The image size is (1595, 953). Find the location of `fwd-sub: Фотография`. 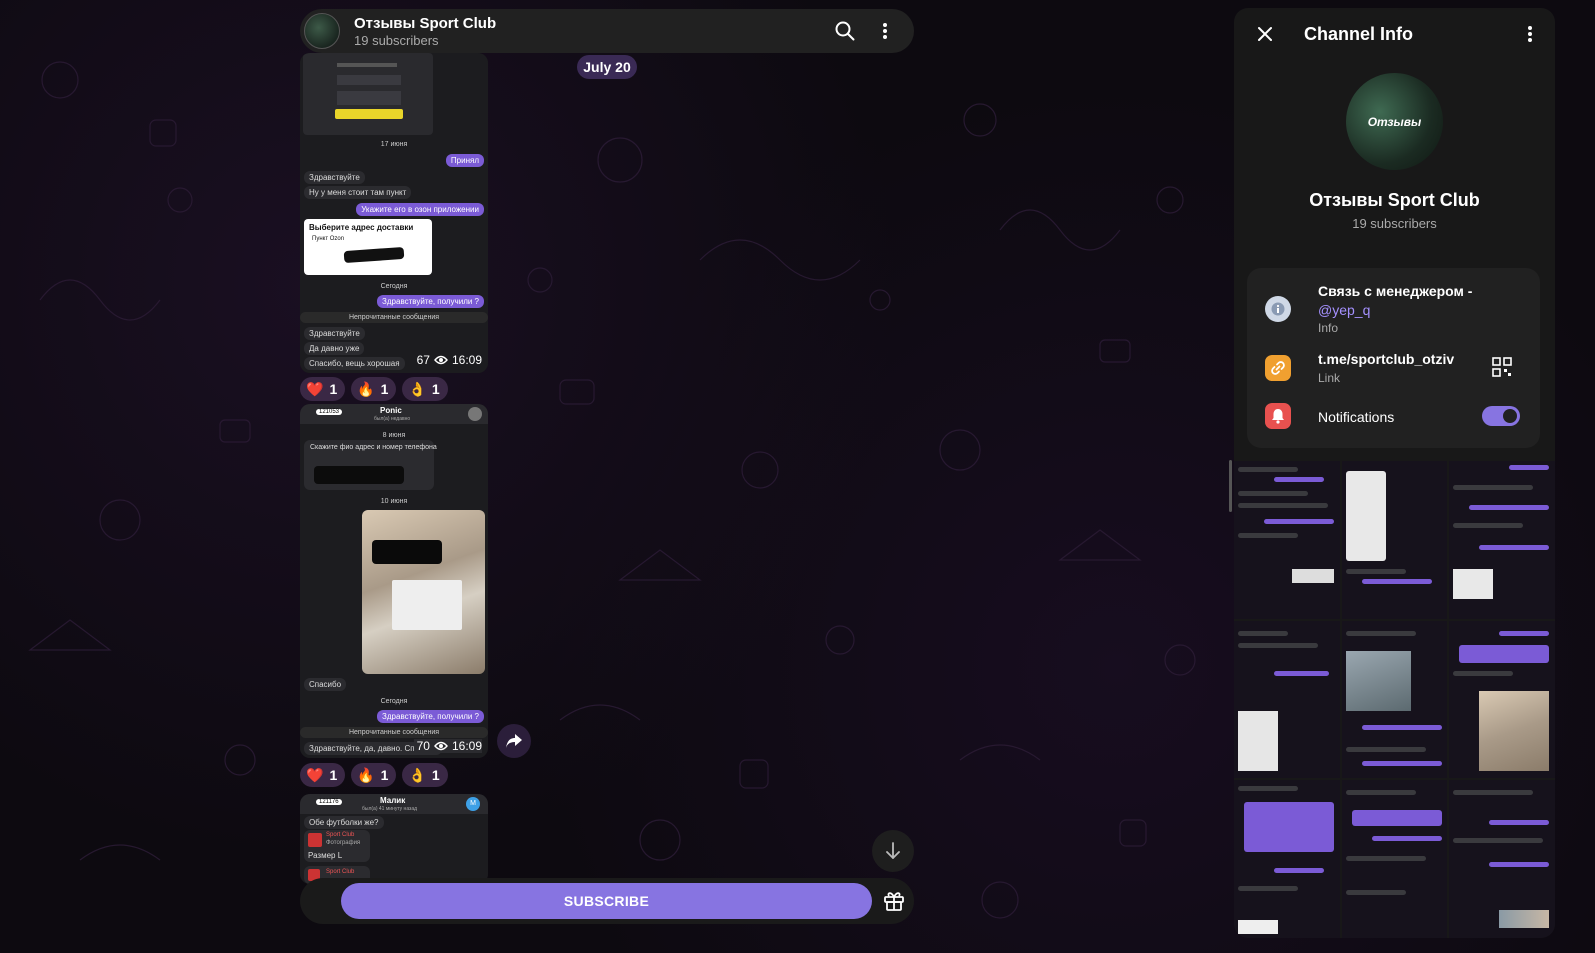

fwd-sub: Фотография is located at coordinates (343, 843).